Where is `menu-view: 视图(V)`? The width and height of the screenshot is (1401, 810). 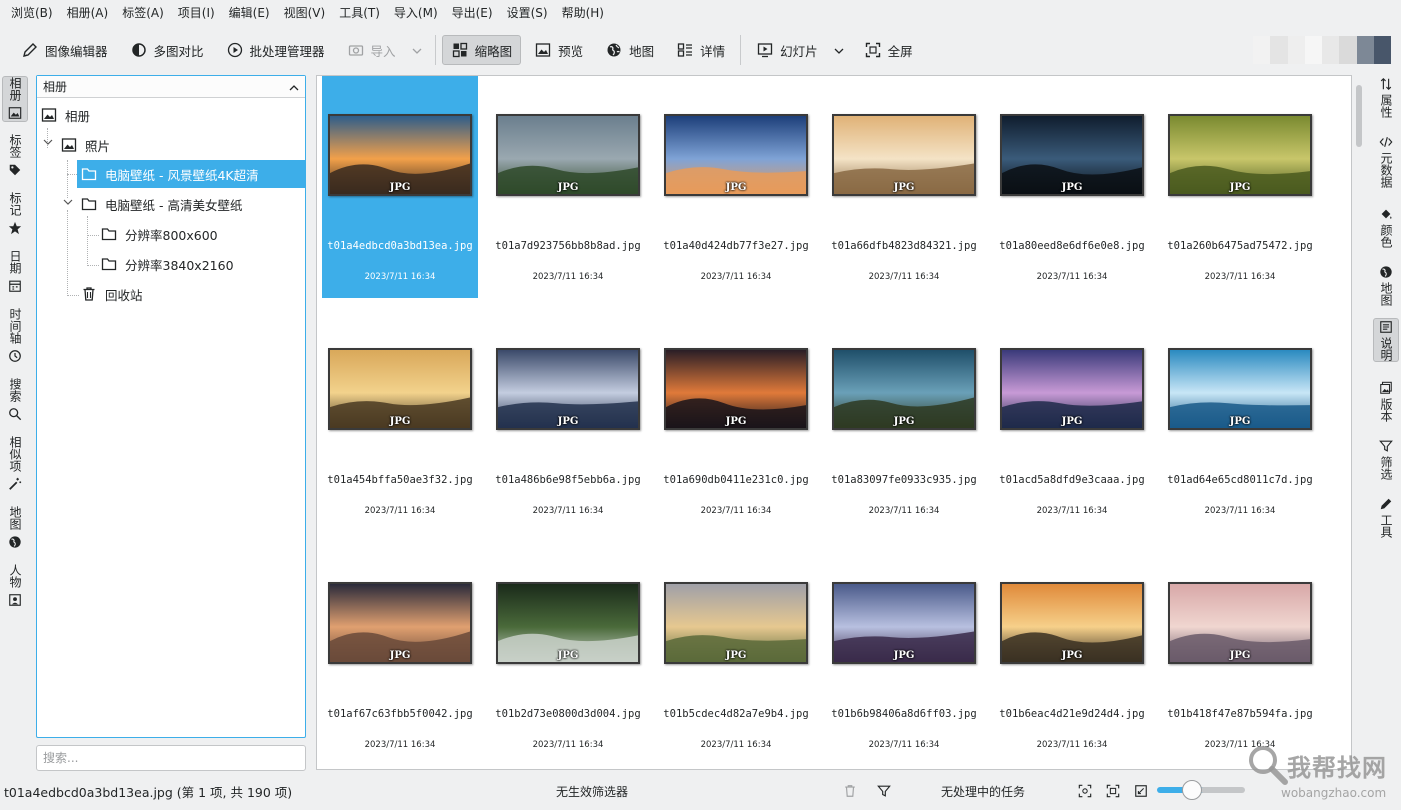 menu-view: 视图(V) is located at coordinates (305, 13).